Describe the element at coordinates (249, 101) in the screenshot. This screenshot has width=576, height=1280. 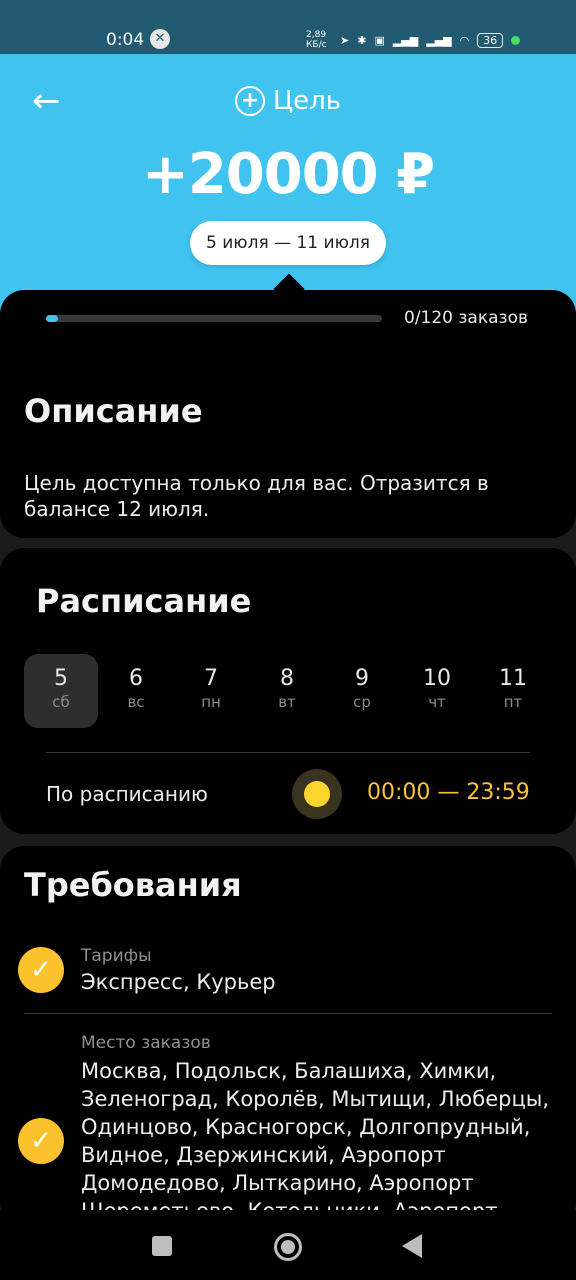
I see `plus-circle-icon: +` at that location.